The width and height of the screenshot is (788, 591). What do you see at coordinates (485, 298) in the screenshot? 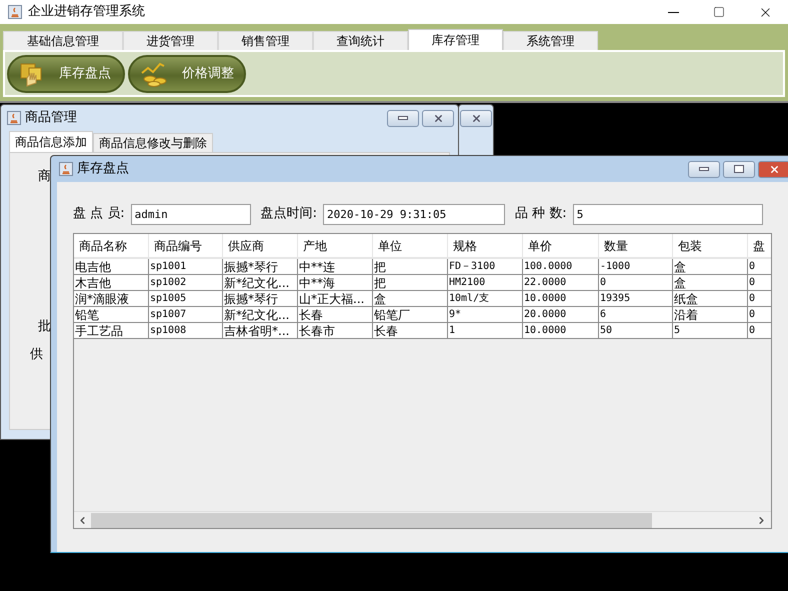
I see `table-cell: 10ml/支` at bounding box center [485, 298].